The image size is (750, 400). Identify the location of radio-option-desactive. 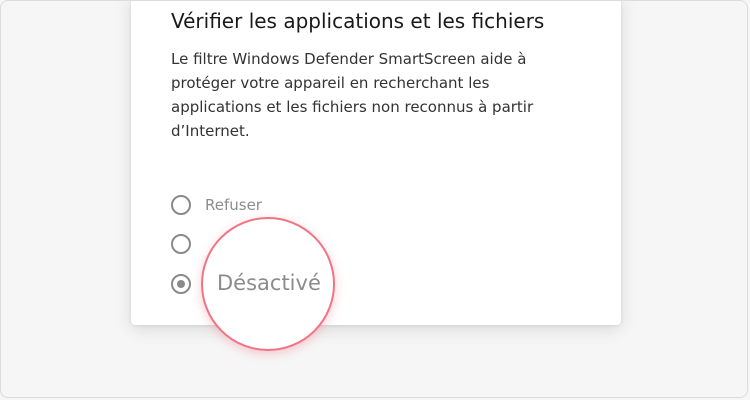
(188, 284).